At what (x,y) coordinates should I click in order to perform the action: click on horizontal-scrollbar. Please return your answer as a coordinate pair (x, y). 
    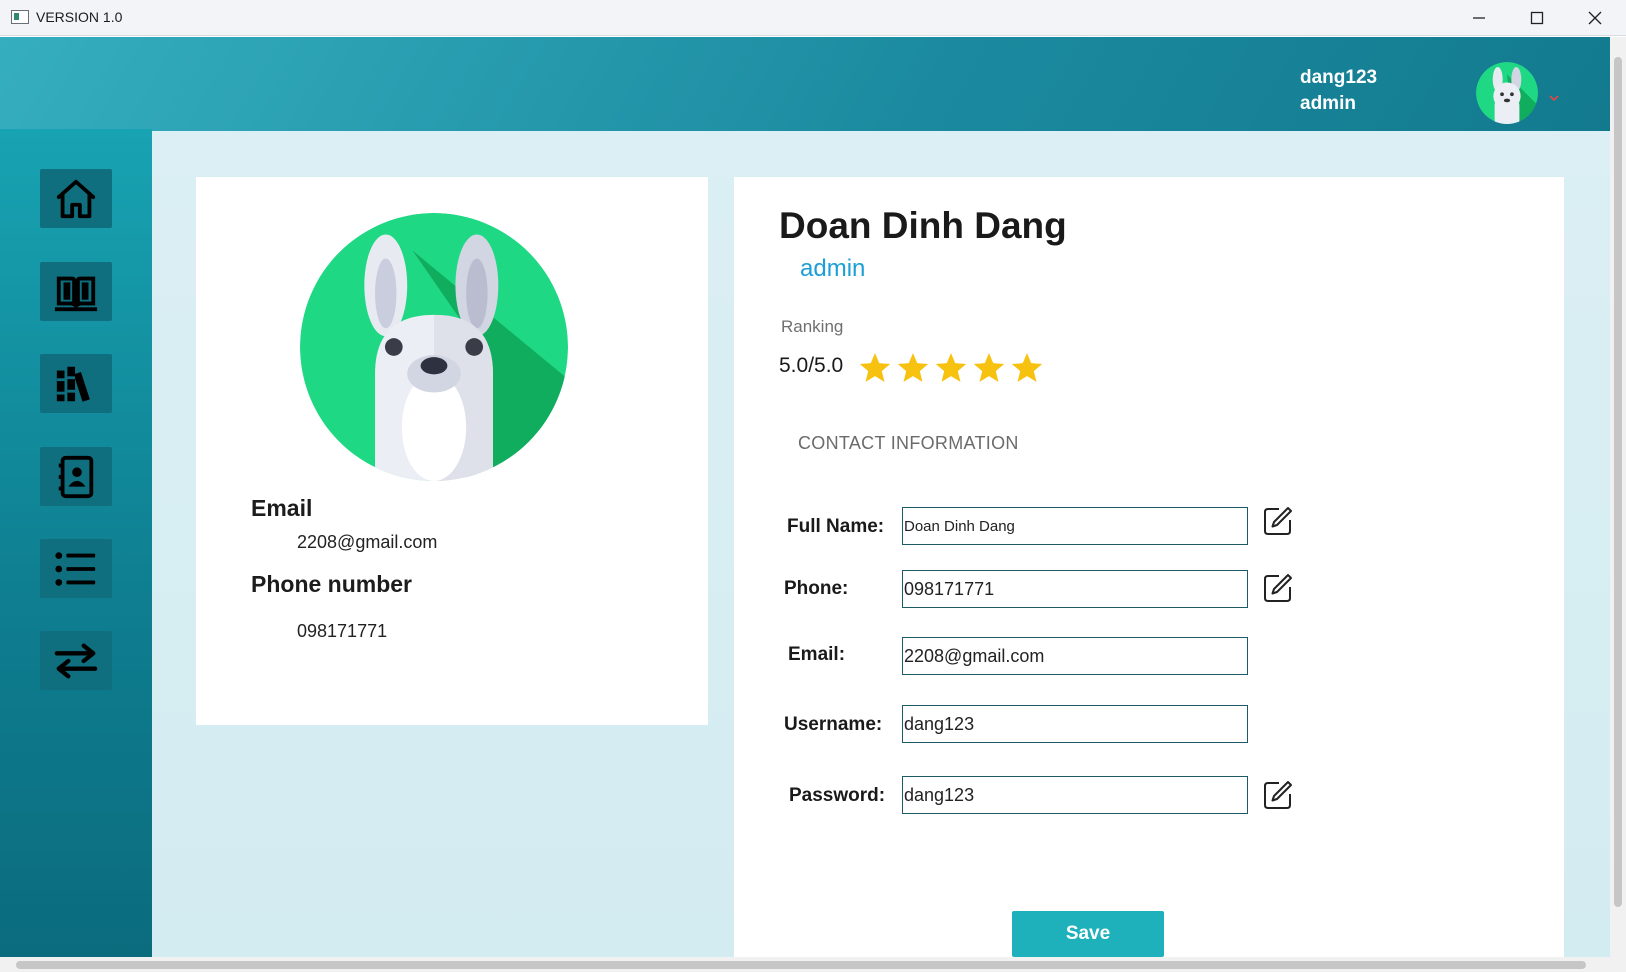
    Looking at the image, I should click on (813, 964).